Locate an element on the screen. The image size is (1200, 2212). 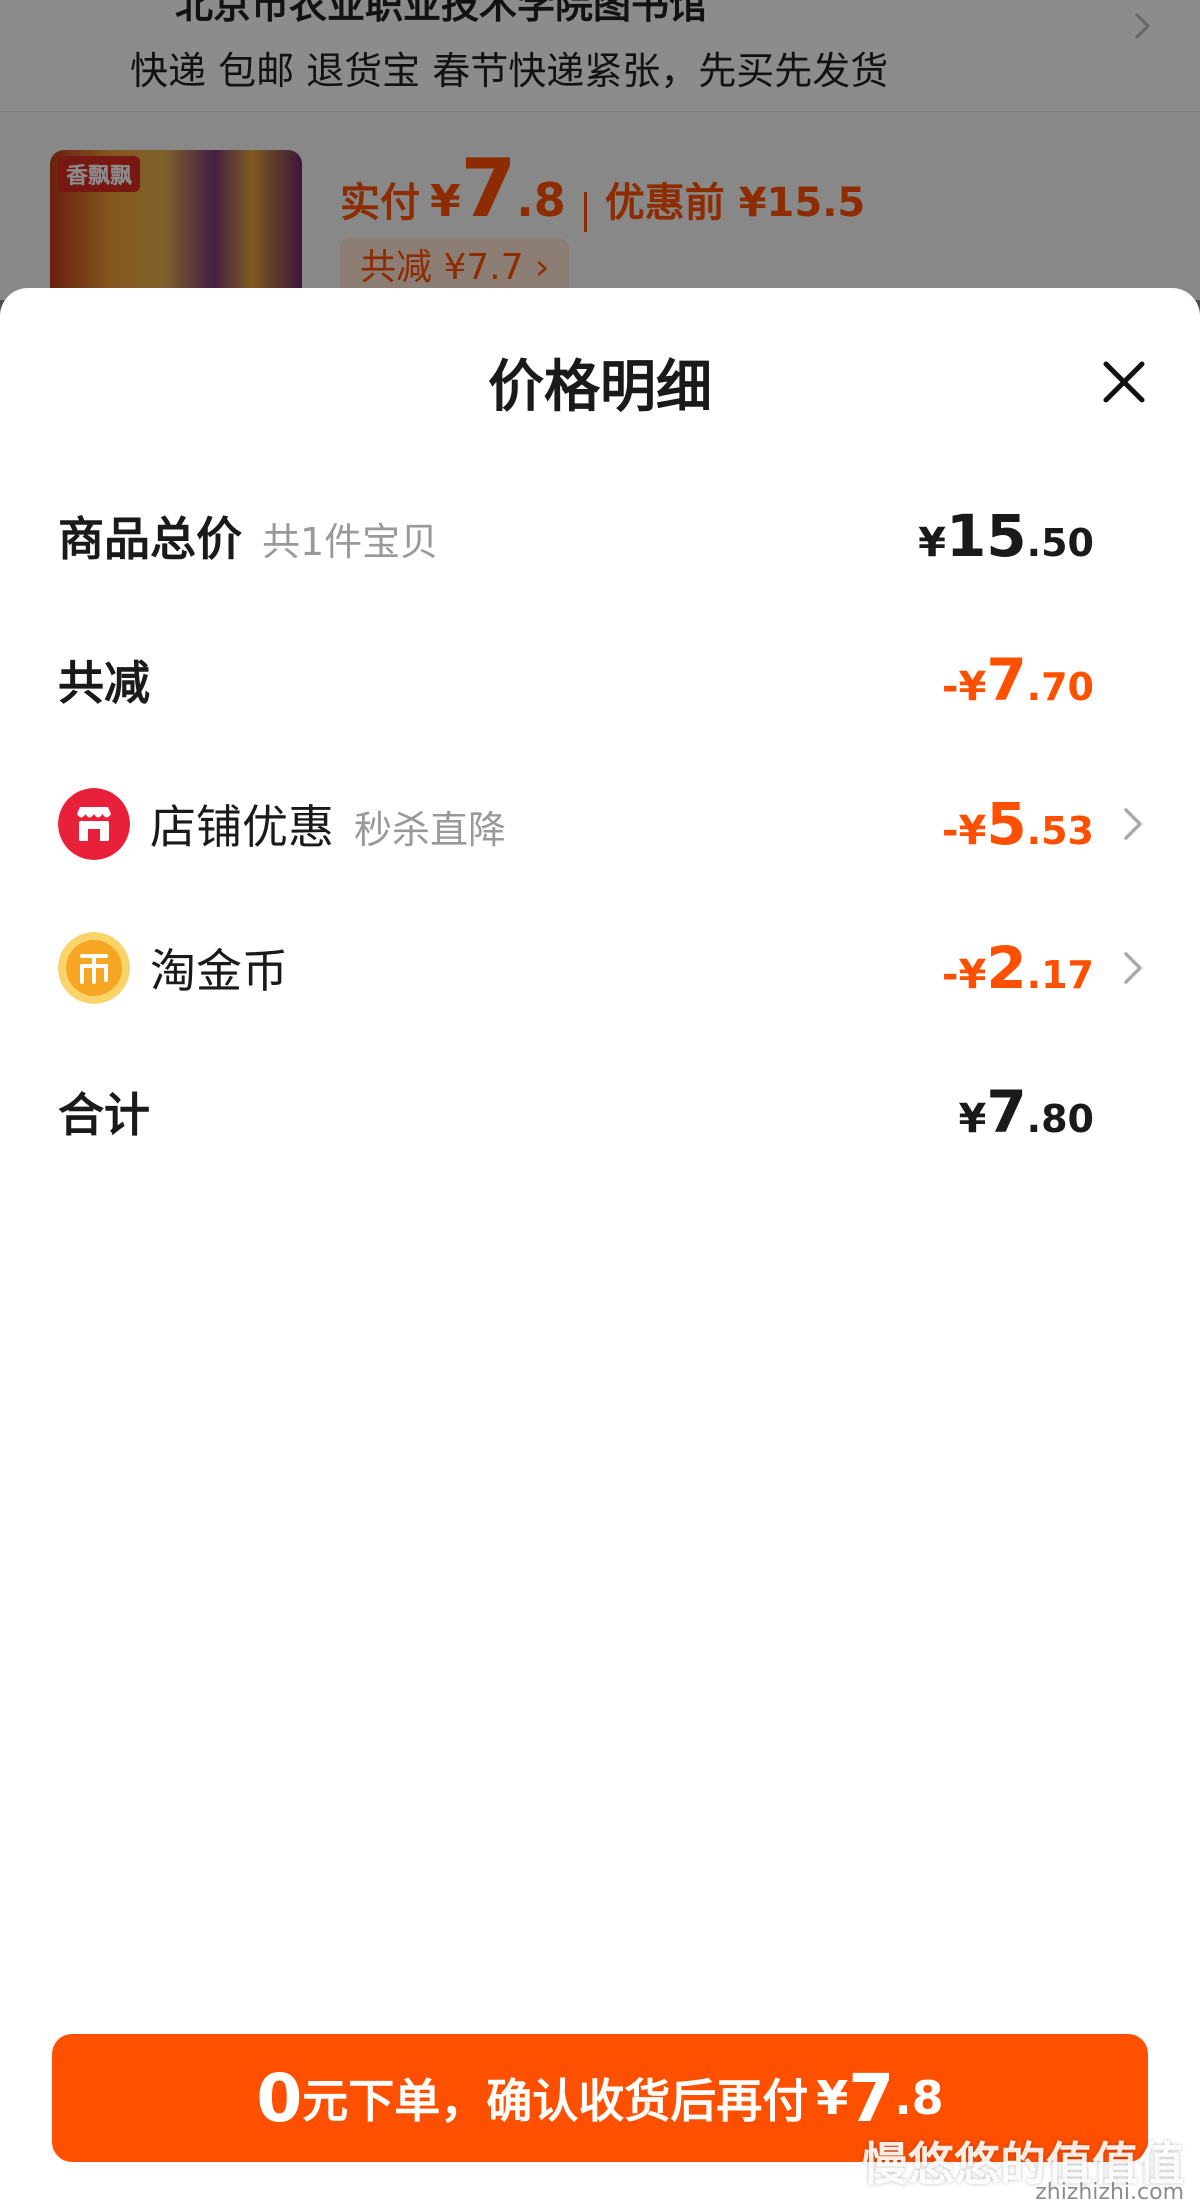
cta-int: 7 is located at coordinates (871, 2098).